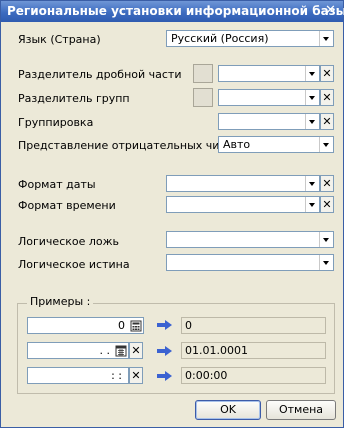 The height and width of the screenshot is (428, 344). What do you see at coordinates (253, 350) in the screenshot?
I see `date-example-result: 01.01.0001` at bounding box center [253, 350].